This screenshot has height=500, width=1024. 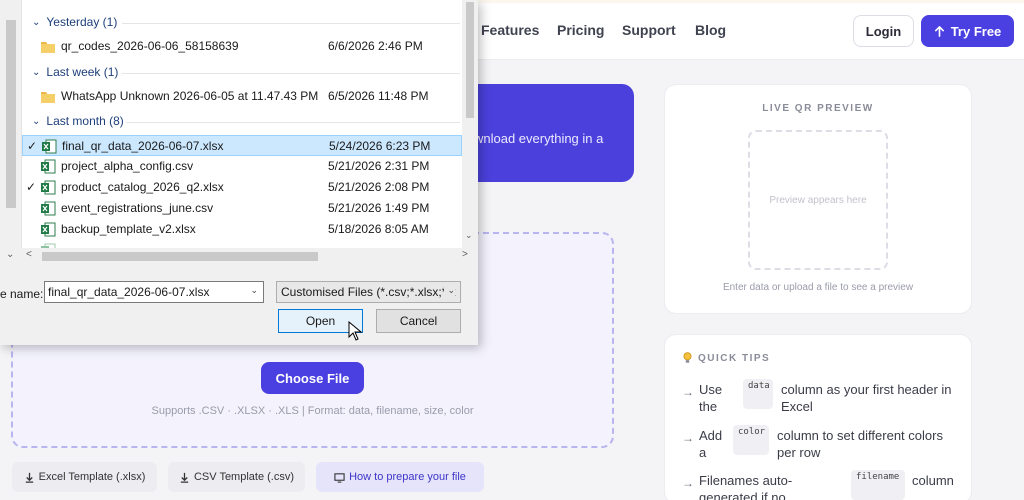 What do you see at coordinates (878, 485) in the screenshot?
I see `tip3-code: filename` at bounding box center [878, 485].